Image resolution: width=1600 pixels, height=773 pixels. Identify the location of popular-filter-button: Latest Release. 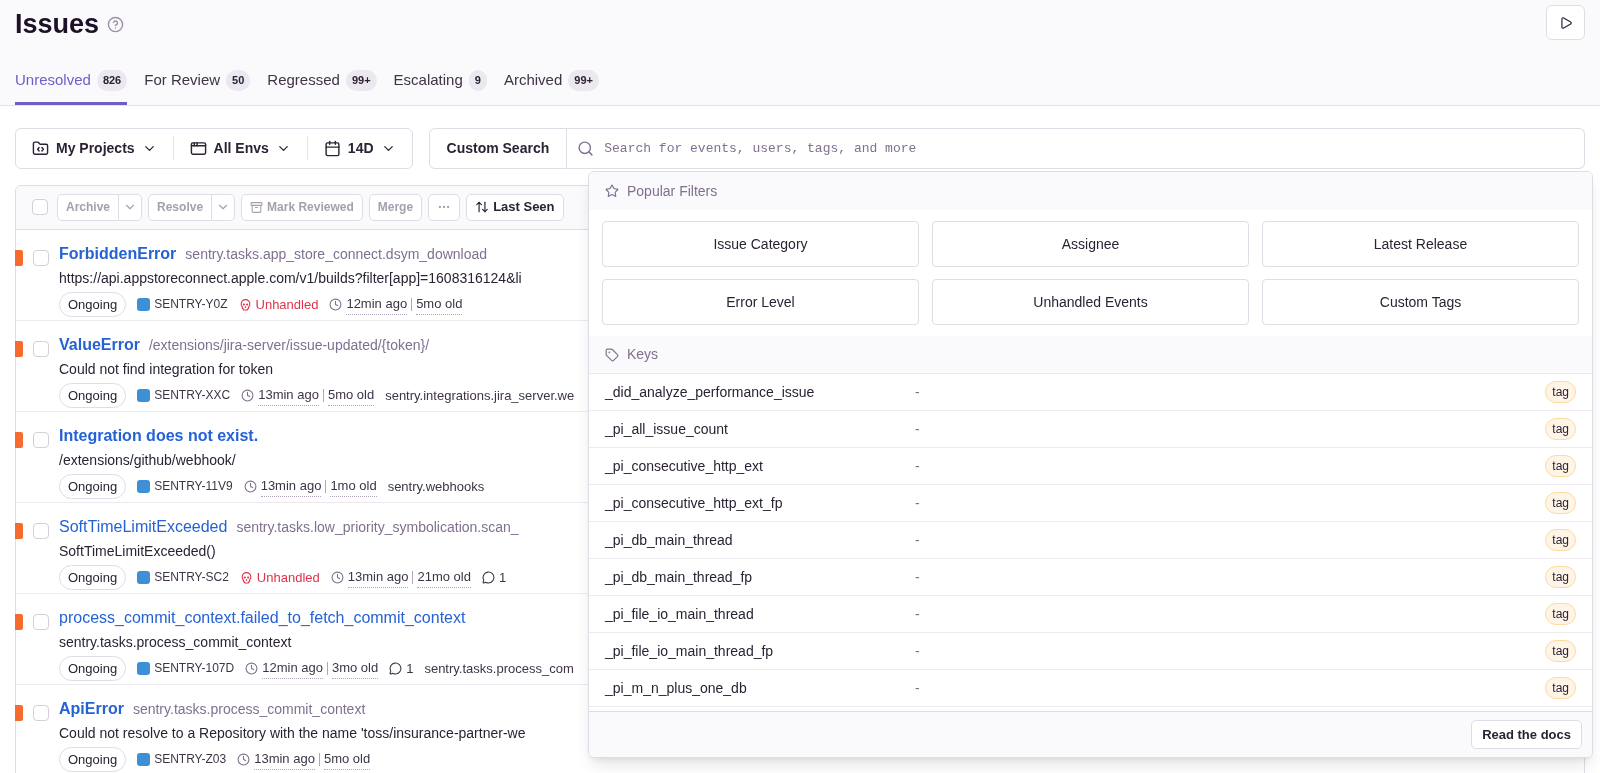
(1420, 244).